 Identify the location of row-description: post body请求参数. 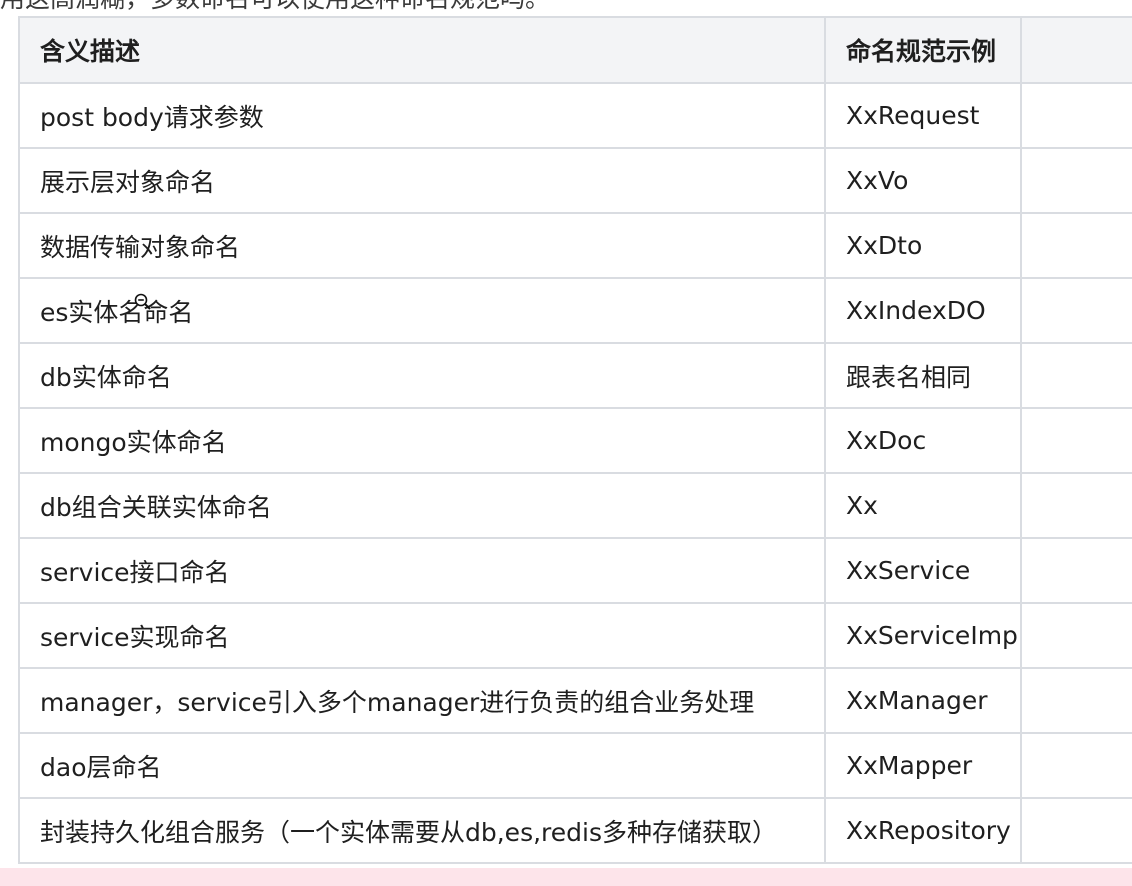
(422, 115).